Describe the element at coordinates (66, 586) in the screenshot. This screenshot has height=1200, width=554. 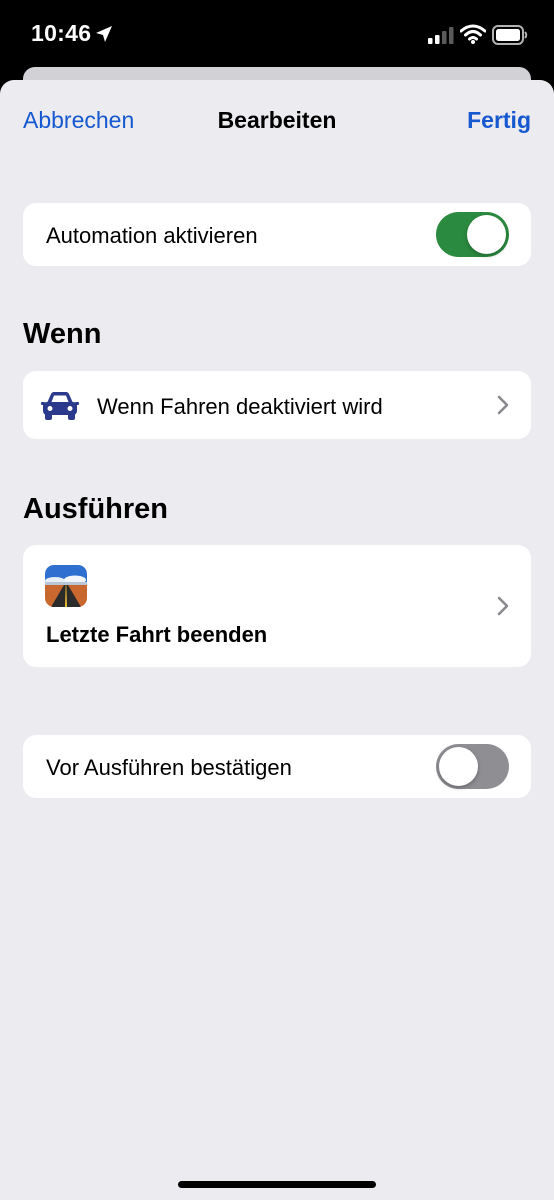
I see `road-image-icon` at that location.